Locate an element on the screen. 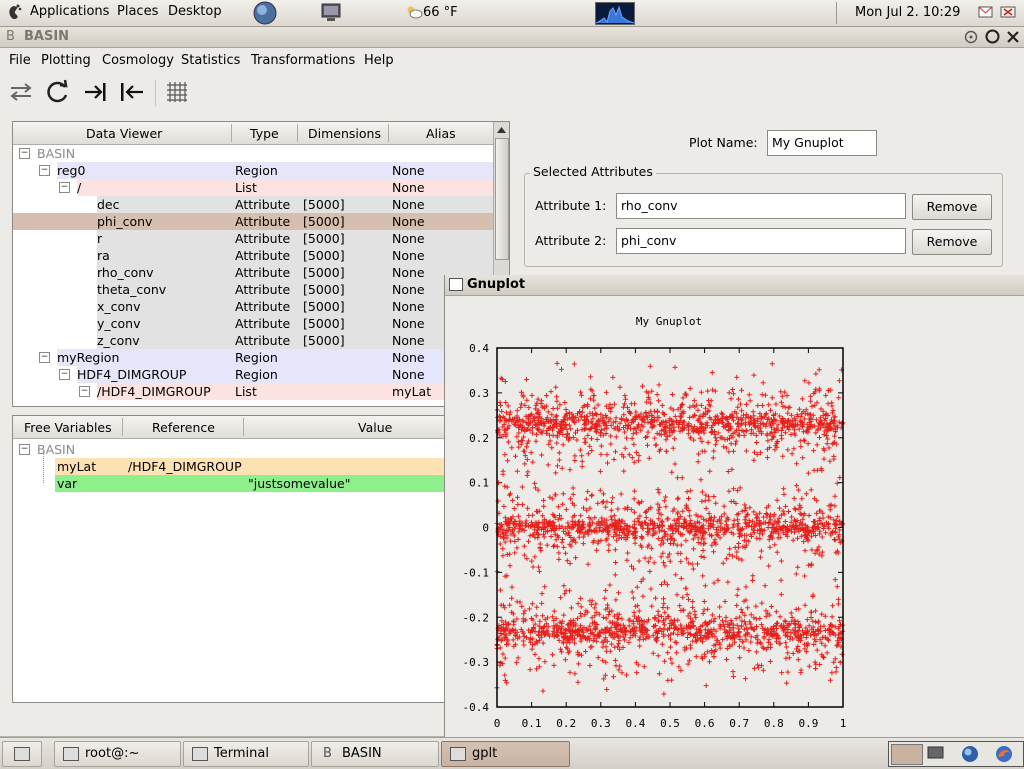 The width and height of the screenshot is (1024, 769). move-right-icon is located at coordinates (96, 92).